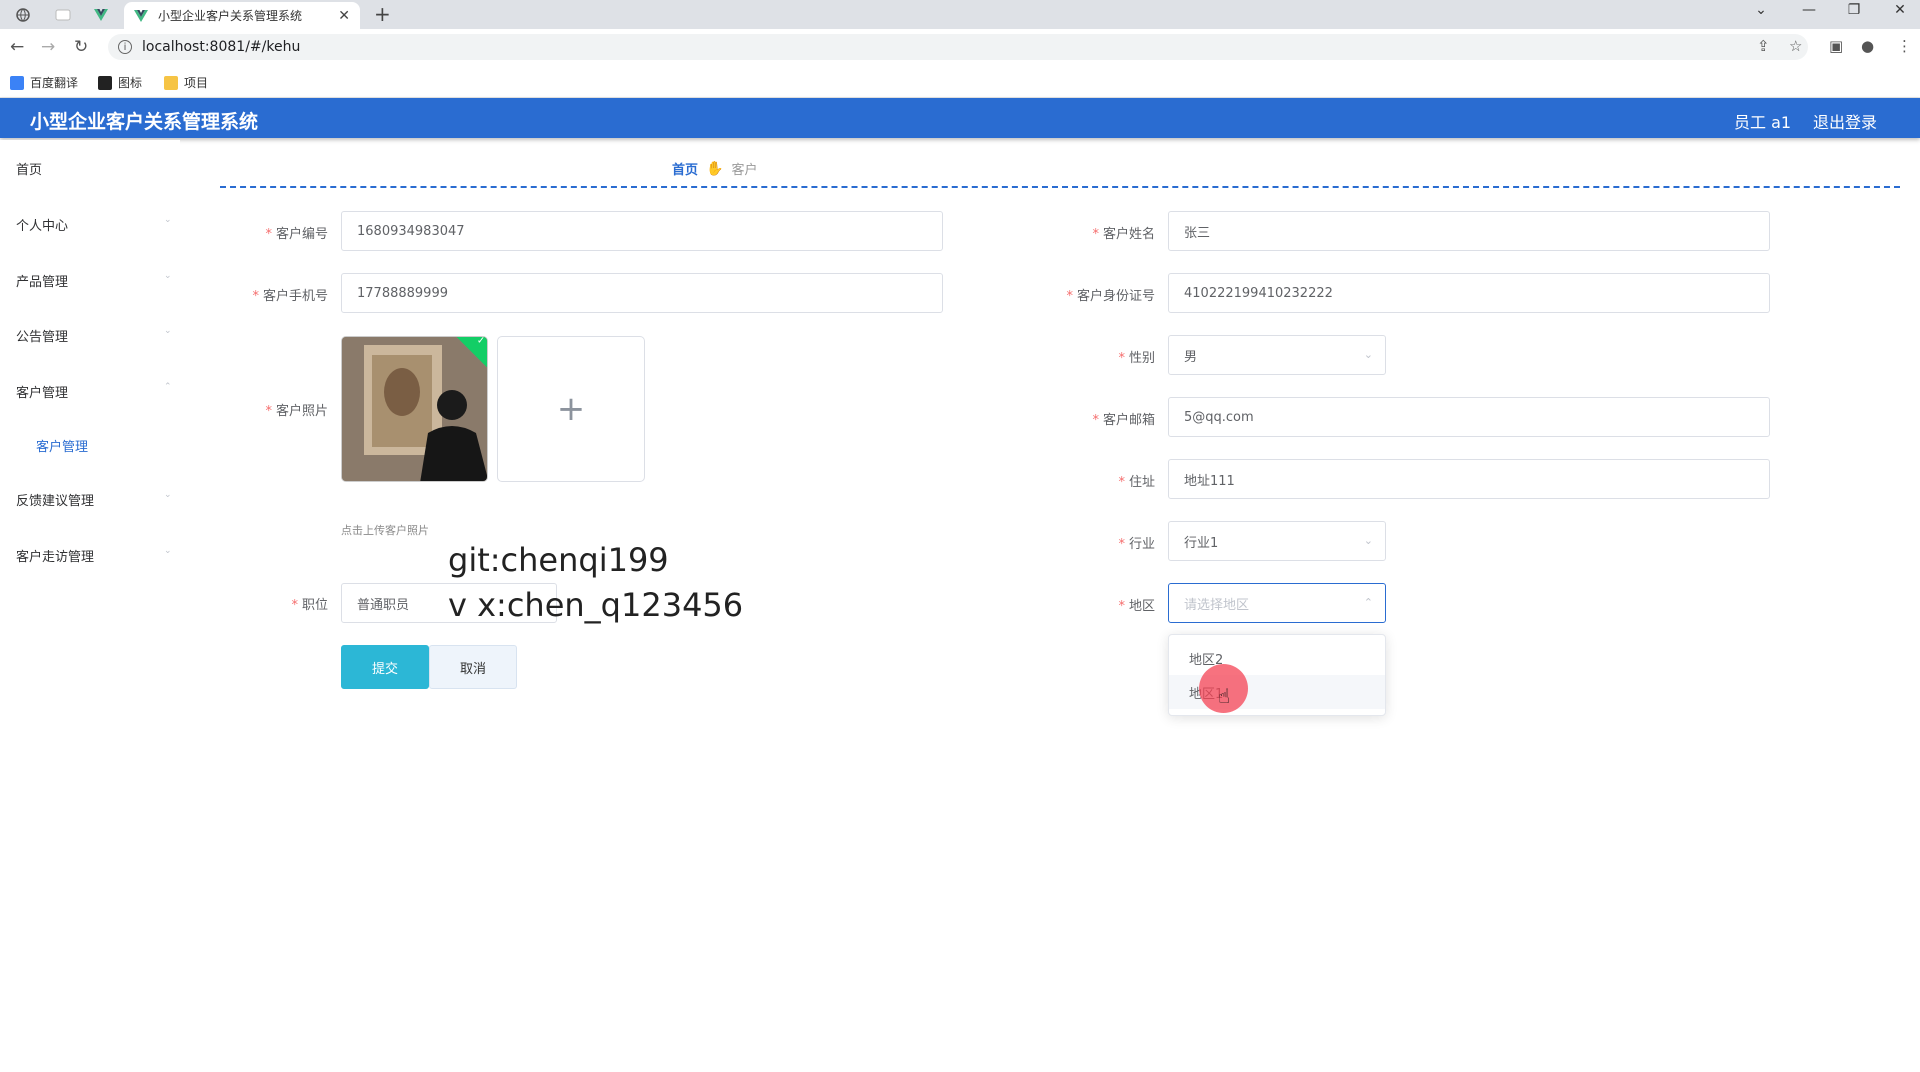 The height and width of the screenshot is (1072, 1920). I want to click on region-dropdown: 地区2 地区1, so click(1277, 675).